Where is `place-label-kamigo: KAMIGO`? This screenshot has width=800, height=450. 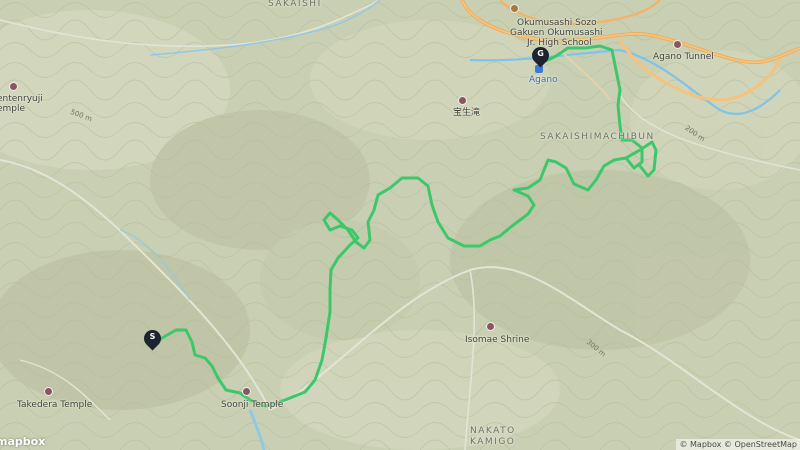
place-label-kamigo: KAMIGO is located at coordinates (493, 442).